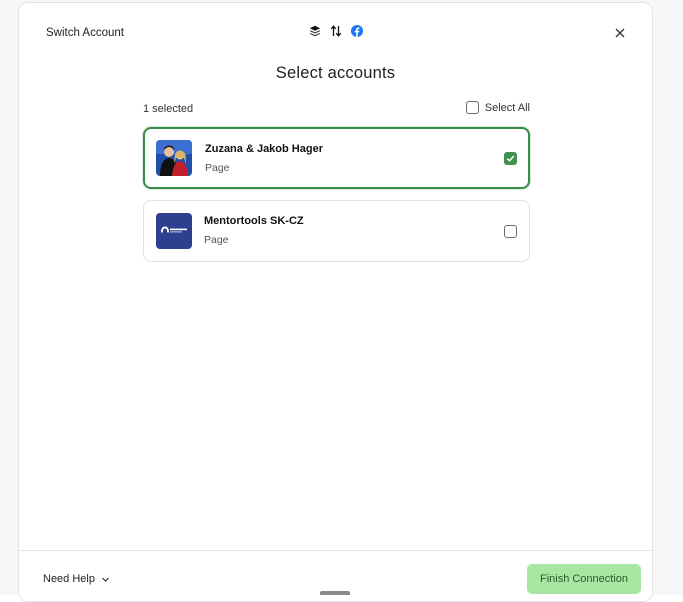 This screenshot has height=602, width=683. What do you see at coordinates (336, 111) in the screenshot?
I see `selection-toolbar: 1 selected Select All` at bounding box center [336, 111].